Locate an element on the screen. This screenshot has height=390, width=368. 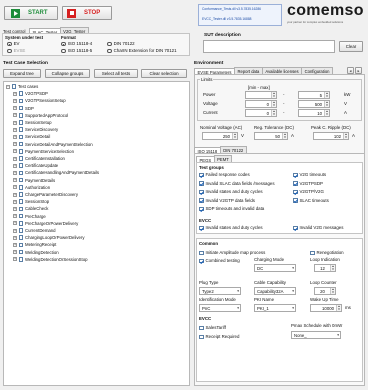
evcc-invalid-states: Invalid states and duty cycles is located at coordinates (231, 228).